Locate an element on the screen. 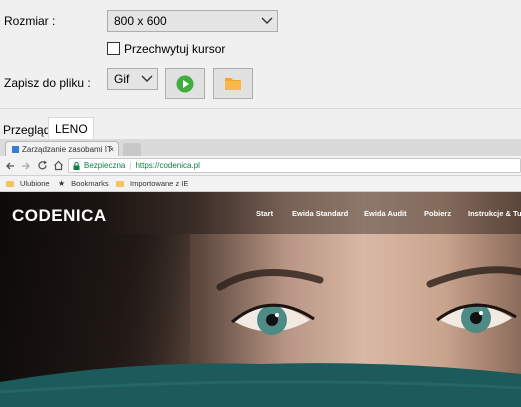 This screenshot has width=521, height=407. record-button is located at coordinates (185, 83).